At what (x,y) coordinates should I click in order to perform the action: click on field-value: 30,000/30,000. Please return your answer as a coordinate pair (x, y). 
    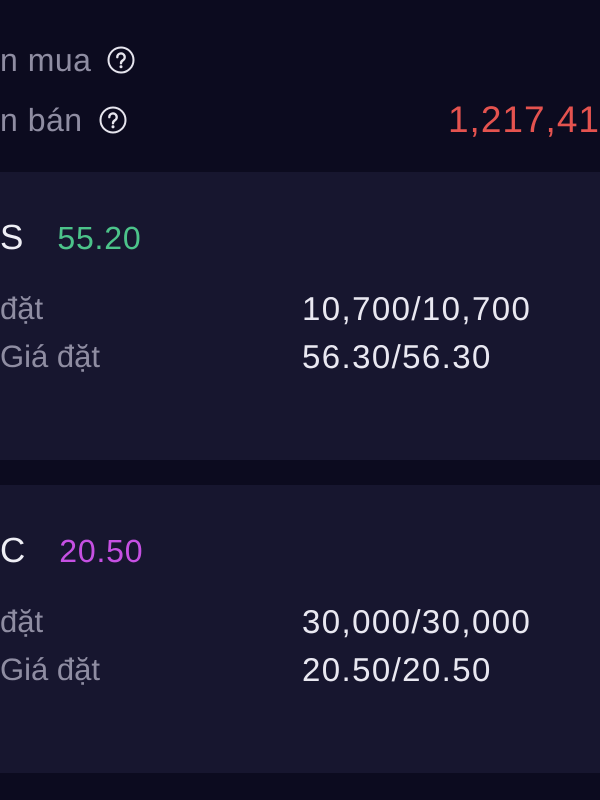
    Looking at the image, I should click on (417, 622).